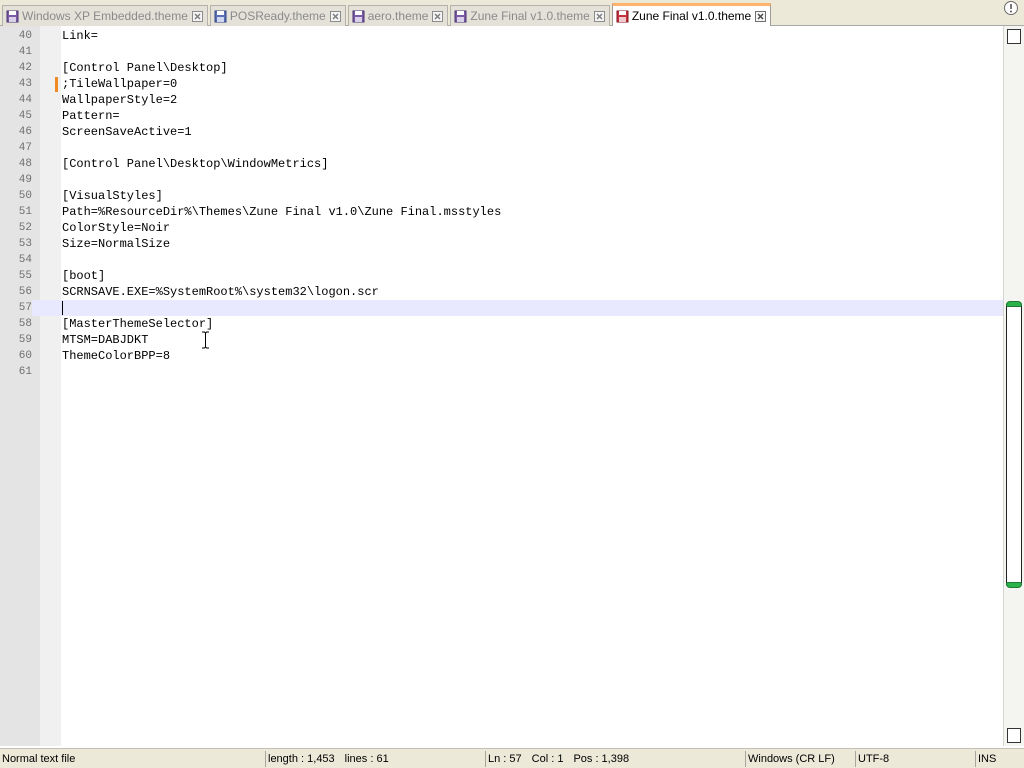 This screenshot has height=768, width=1024. What do you see at coordinates (501, 340) in the screenshot?
I see `code-line: 59 MTSM=DABJDKT` at bounding box center [501, 340].